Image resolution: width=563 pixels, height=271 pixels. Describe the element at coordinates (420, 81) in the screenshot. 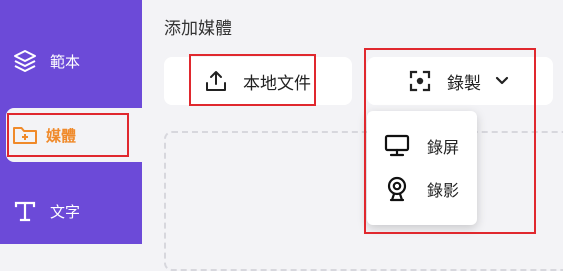

I see `record-focus-icon` at that location.